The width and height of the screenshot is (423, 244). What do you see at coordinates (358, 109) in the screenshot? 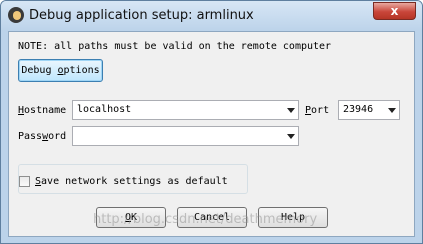
I see `port-value: 23946` at bounding box center [358, 109].